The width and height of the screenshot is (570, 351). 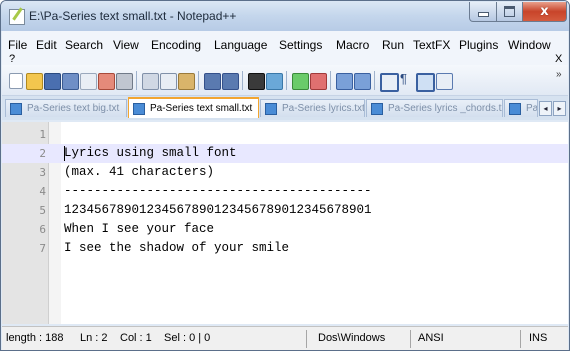 I want to click on close-document-button: X, so click(x=558, y=59).